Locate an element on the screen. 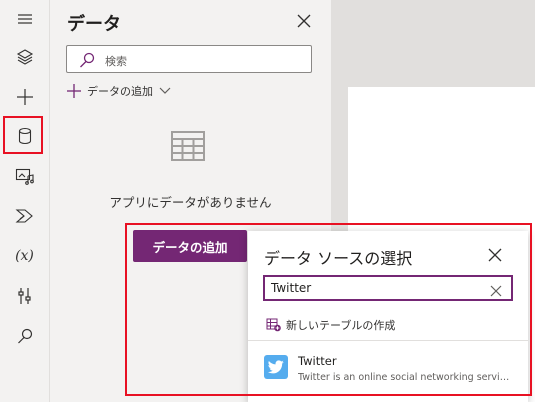  data-source-search-input: Twitter is located at coordinates (388, 288).